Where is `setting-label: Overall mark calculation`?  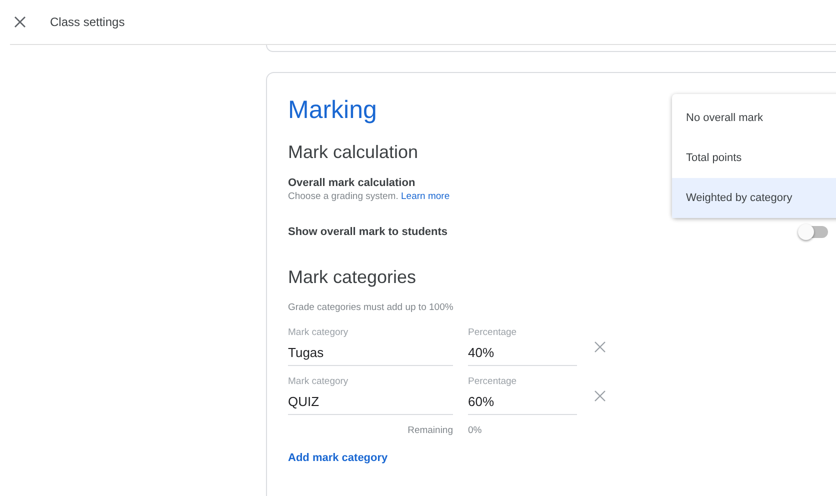 setting-label: Overall mark calculation is located at coordinates (352, 183).